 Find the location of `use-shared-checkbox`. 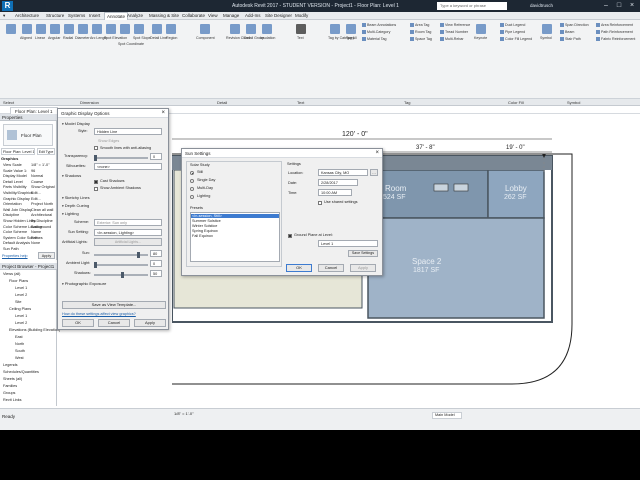

use-shared-checkbox is located at coordinates (320, 203).